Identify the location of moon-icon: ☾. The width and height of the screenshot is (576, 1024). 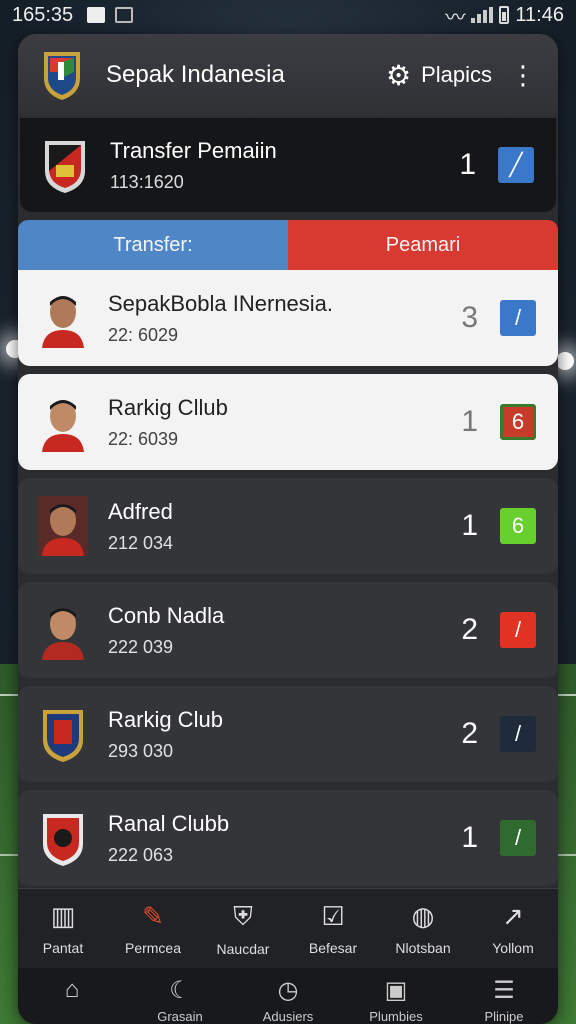
(180, 990).